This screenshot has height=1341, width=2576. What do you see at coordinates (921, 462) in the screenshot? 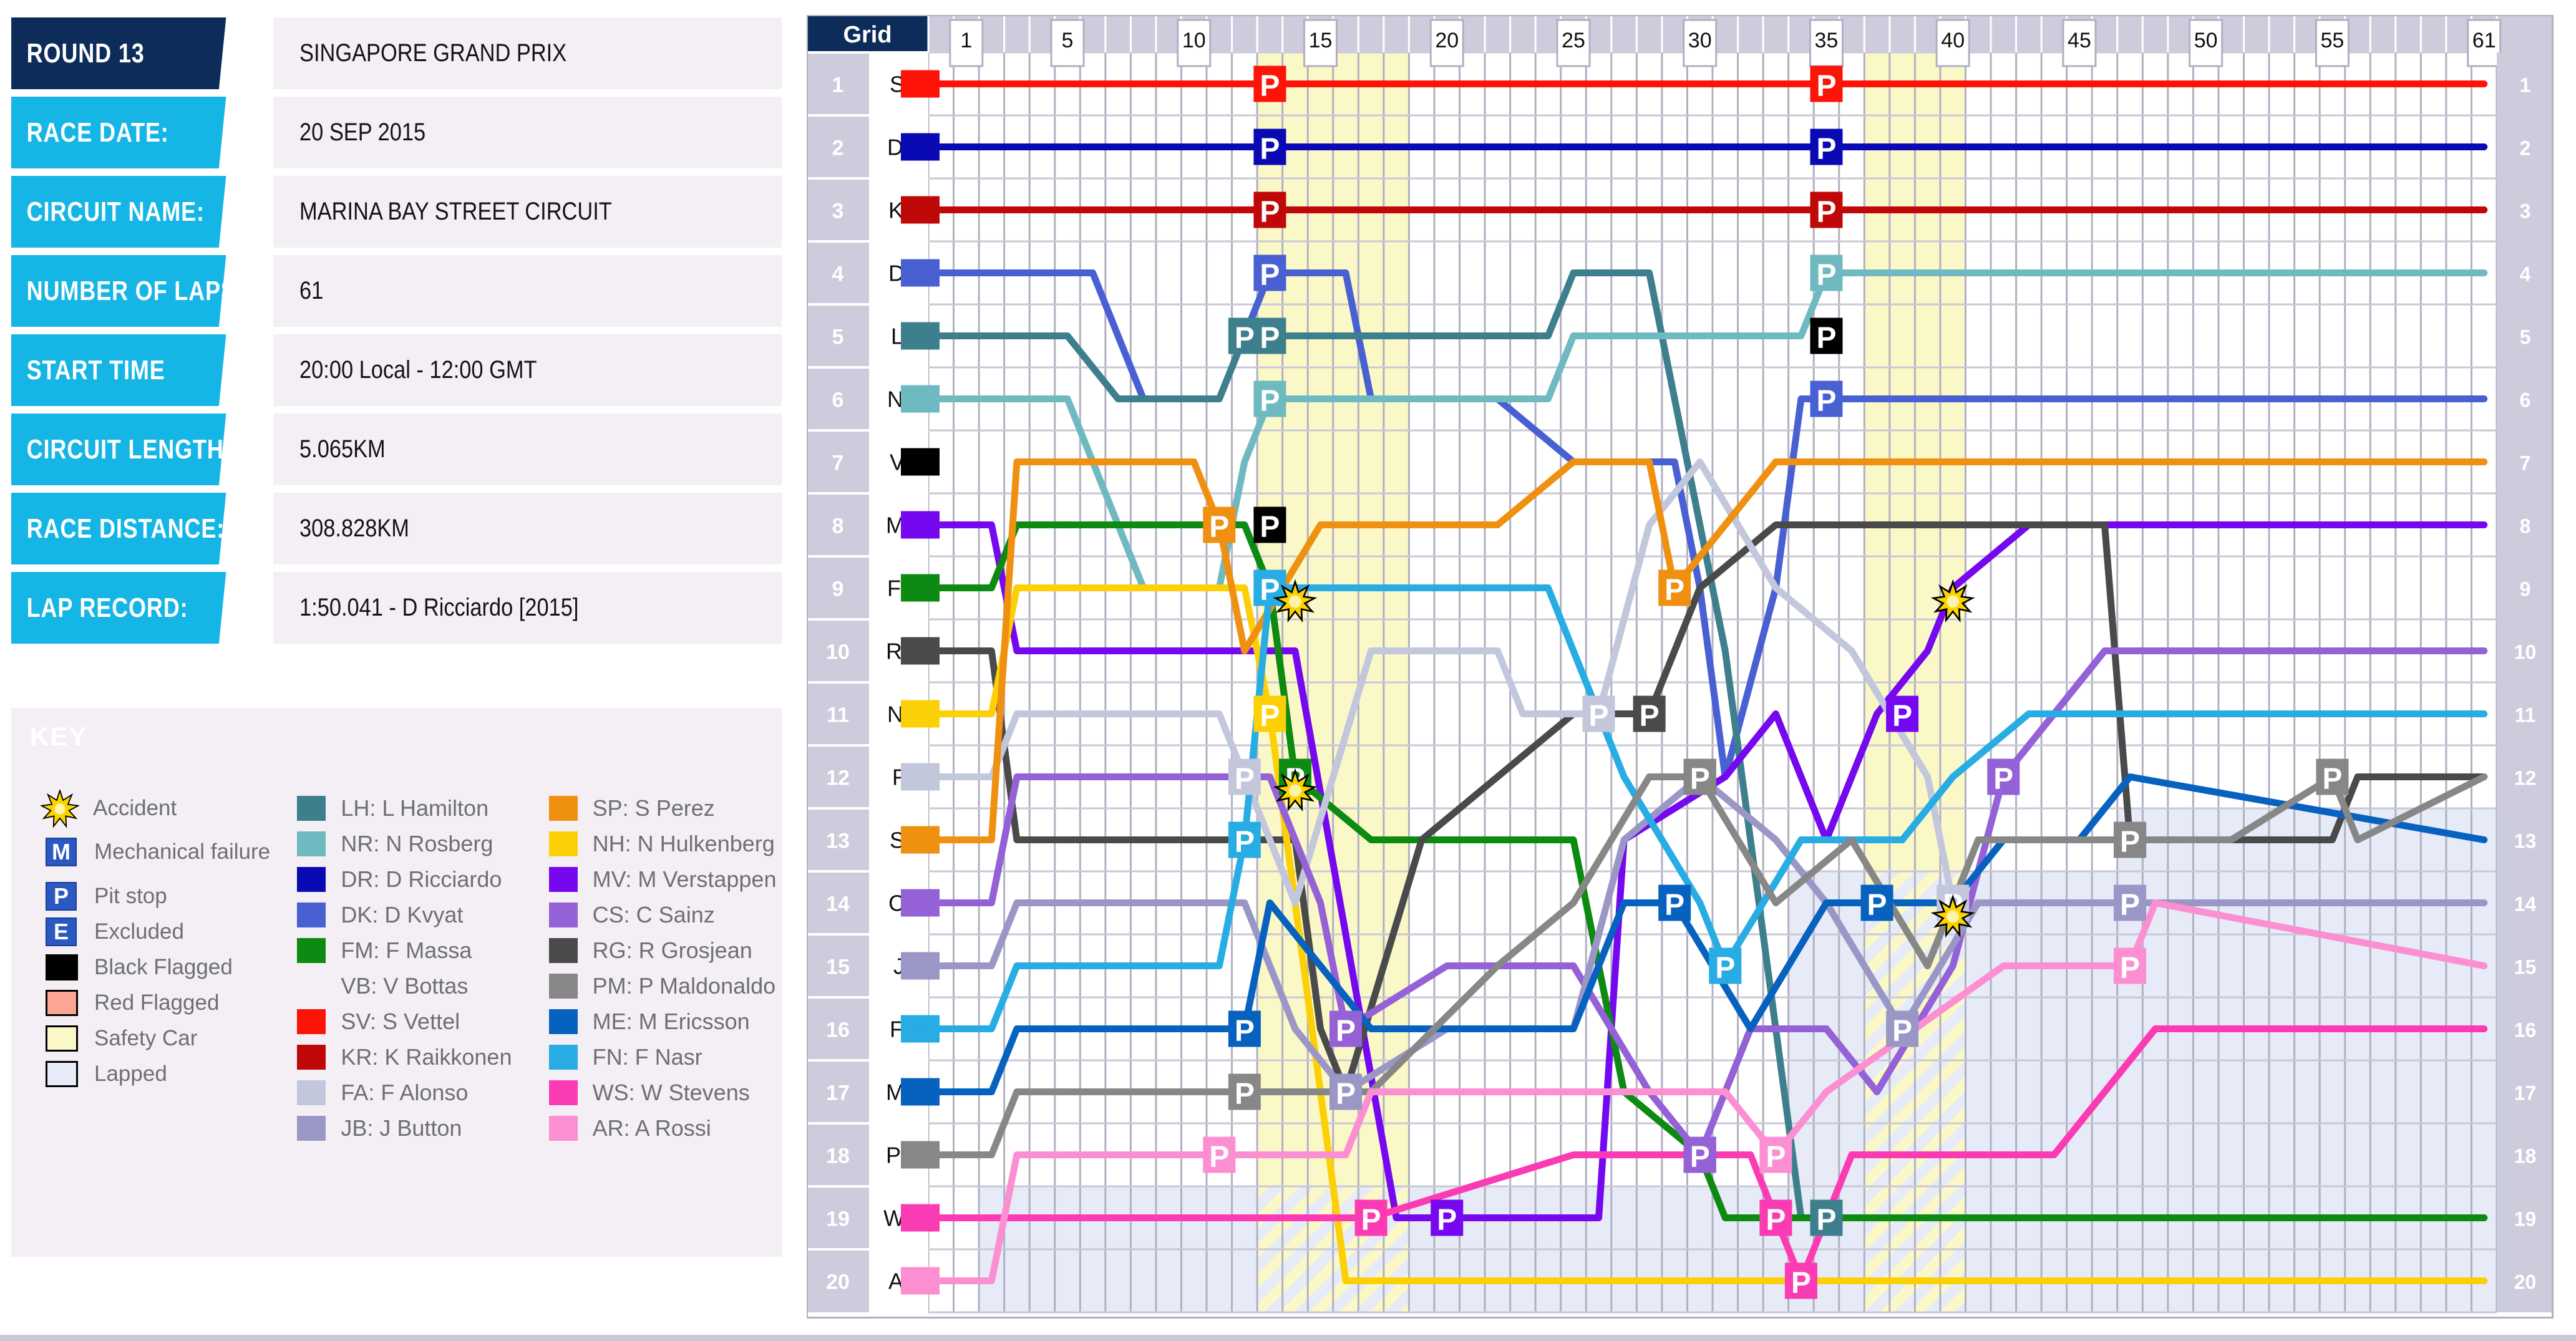
I see `driver-start-block-vb` at bounding box center [921, 462].